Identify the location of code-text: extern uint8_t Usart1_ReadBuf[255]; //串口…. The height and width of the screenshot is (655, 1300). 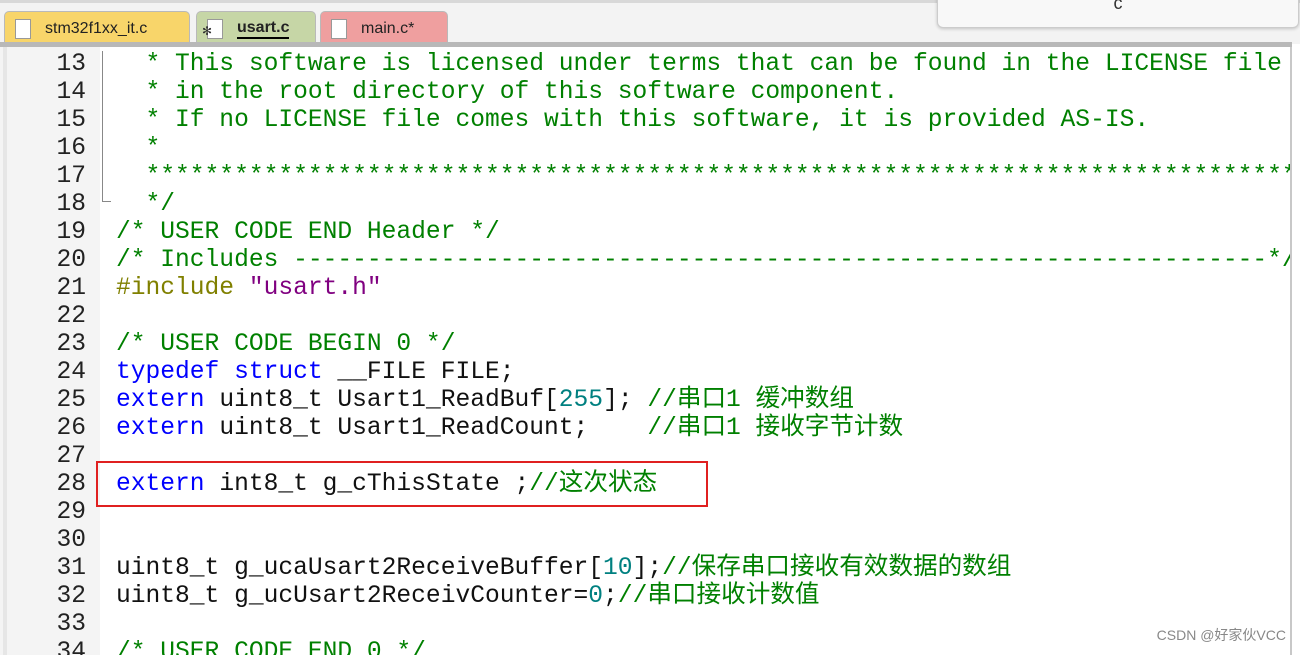
(485, 401).